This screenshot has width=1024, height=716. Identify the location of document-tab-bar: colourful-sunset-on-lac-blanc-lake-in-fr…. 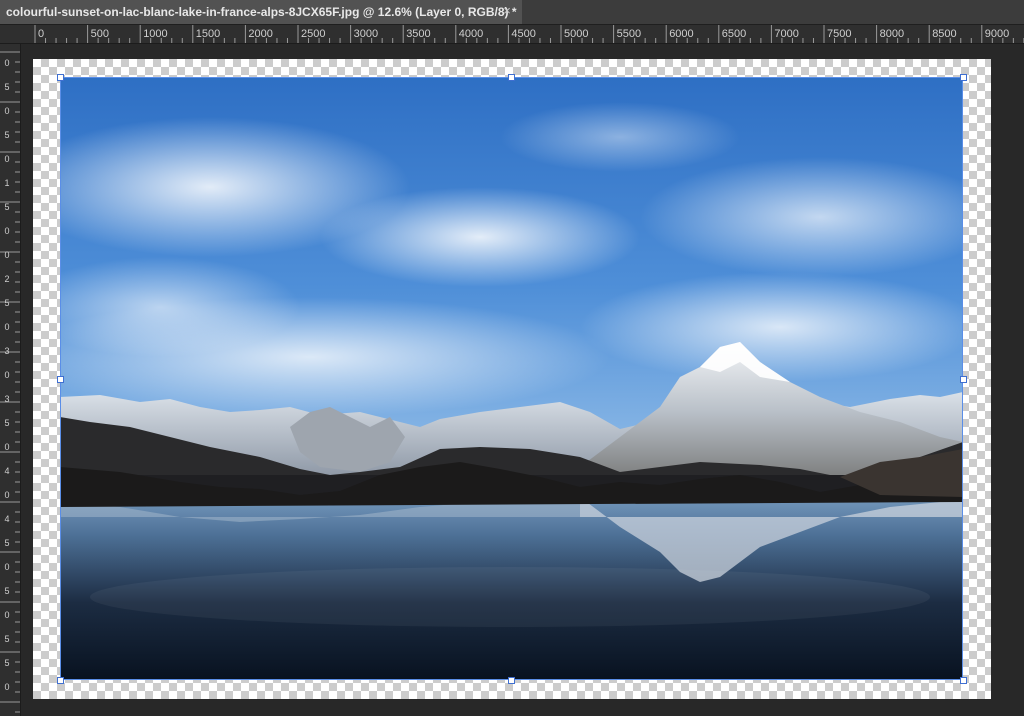
(512, 12).